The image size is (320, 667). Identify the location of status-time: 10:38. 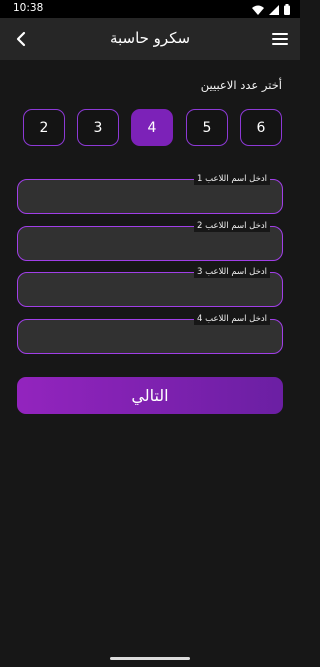
(28, 8).